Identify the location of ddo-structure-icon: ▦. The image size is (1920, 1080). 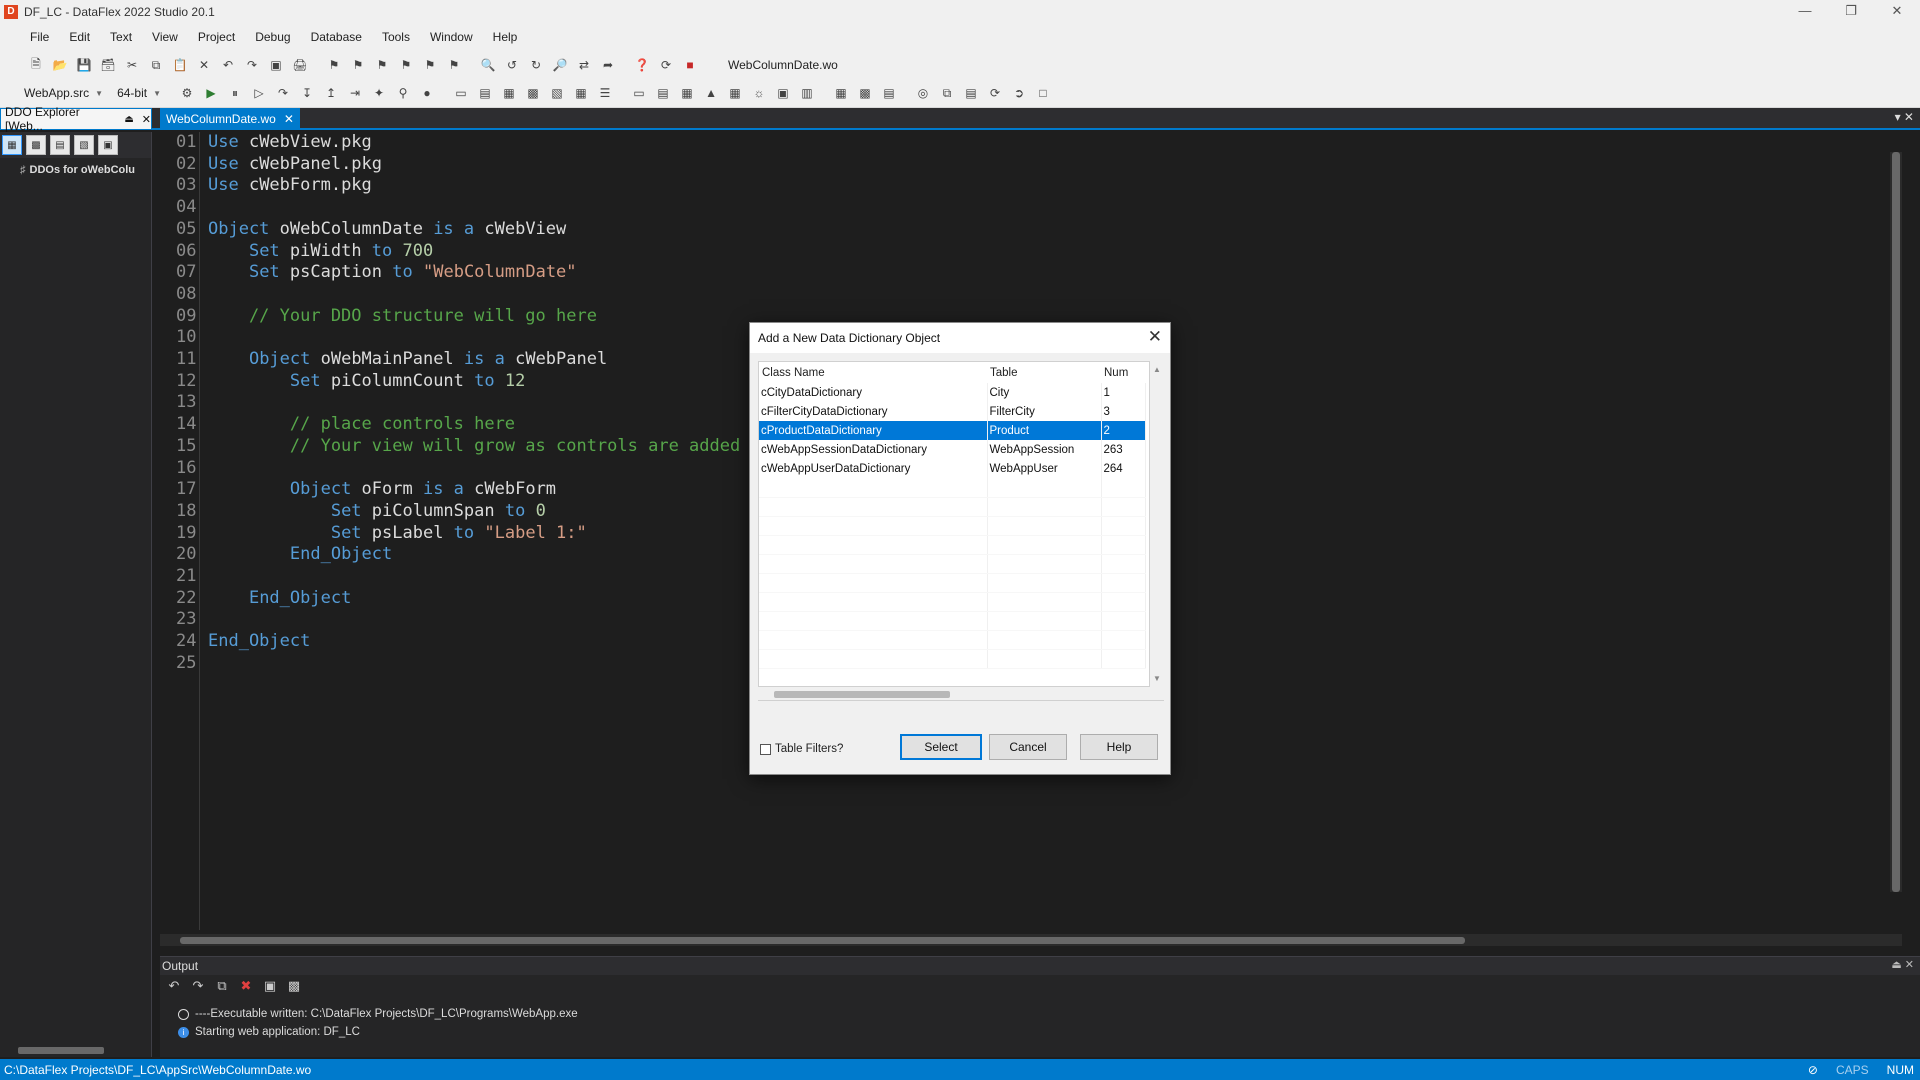
(12, 145).